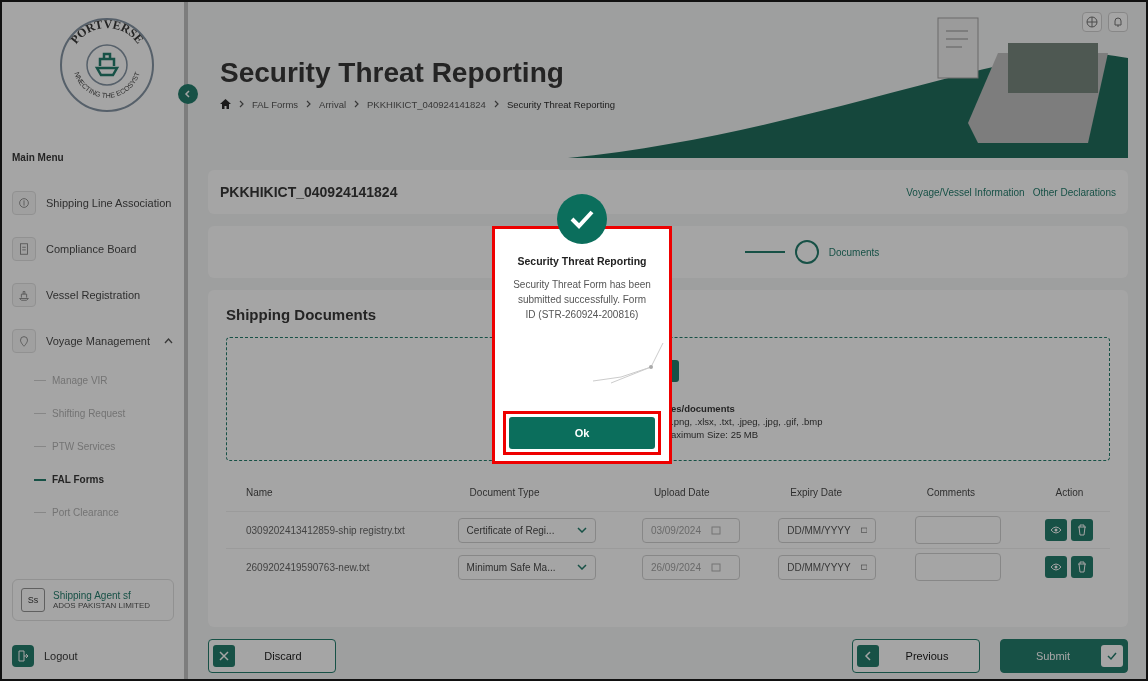 The width and height of the screenshot is (1148, 681). What do you see at coordinates (560, 104) in the screenshot?
I see `breadcrumb-link: Security Threat Reporting` at bounding box center [560, 104].